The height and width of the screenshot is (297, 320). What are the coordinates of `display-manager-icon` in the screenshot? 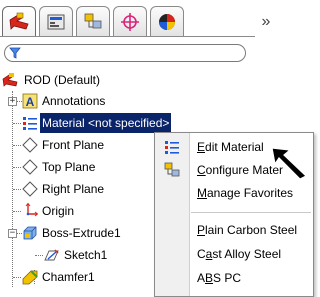 It's located at (167, 21).